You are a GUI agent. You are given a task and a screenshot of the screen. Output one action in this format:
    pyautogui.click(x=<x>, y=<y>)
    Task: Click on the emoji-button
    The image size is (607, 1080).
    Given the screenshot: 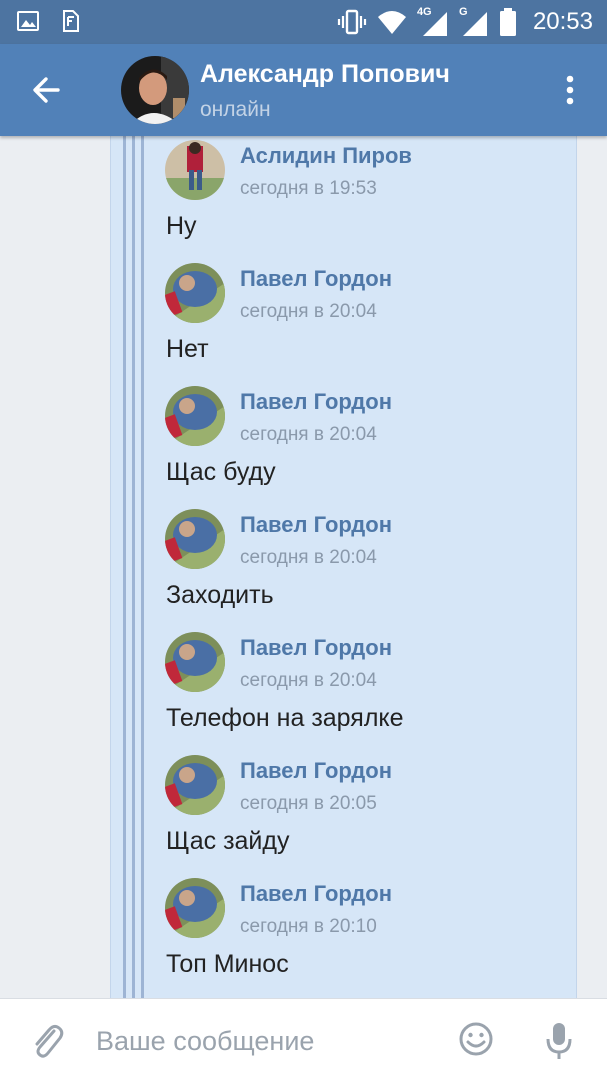 What is the action you would take?
    pyautogui.click(x=476, y=1039)
    